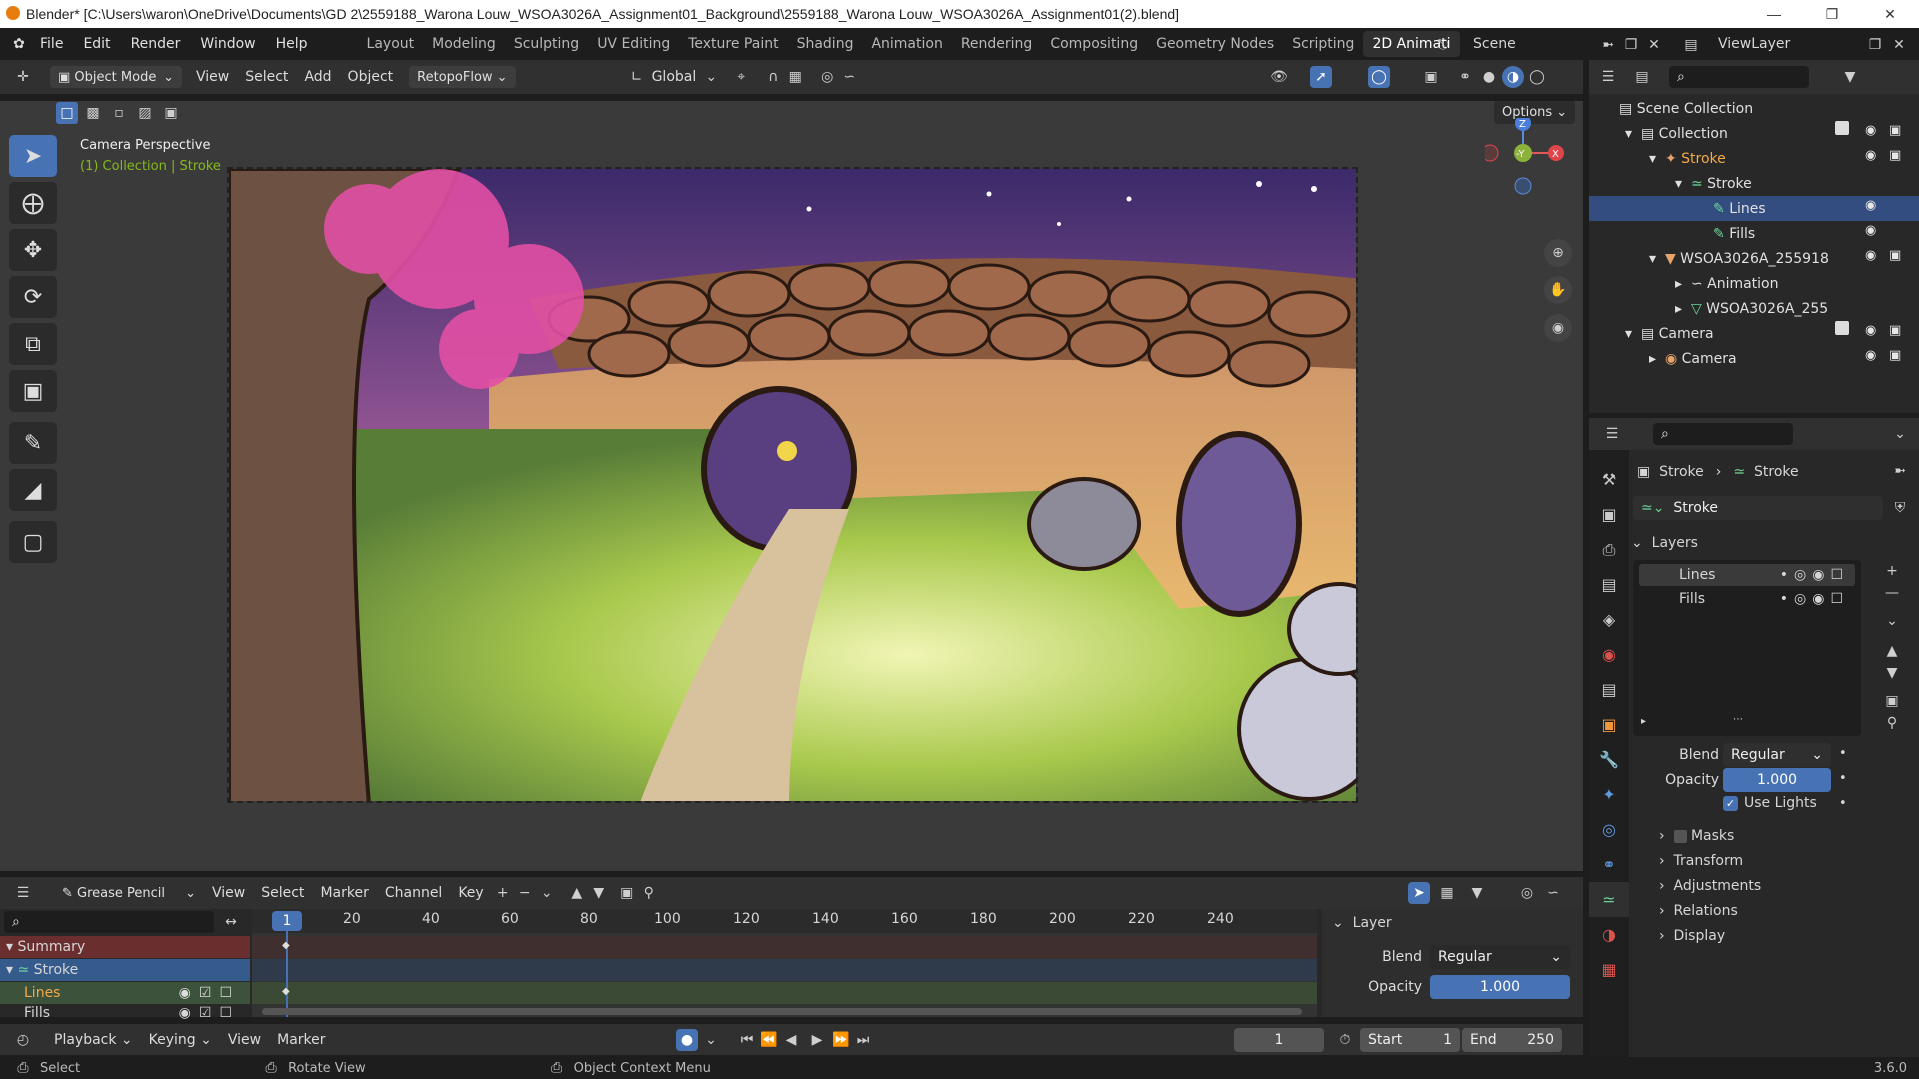 Image resolution: width=1919 pixels, height=1079 pixels. Describe the element at coordinates (863, 1040) in the screenshot. I see `jump-end-icon: ⏭` at that location.